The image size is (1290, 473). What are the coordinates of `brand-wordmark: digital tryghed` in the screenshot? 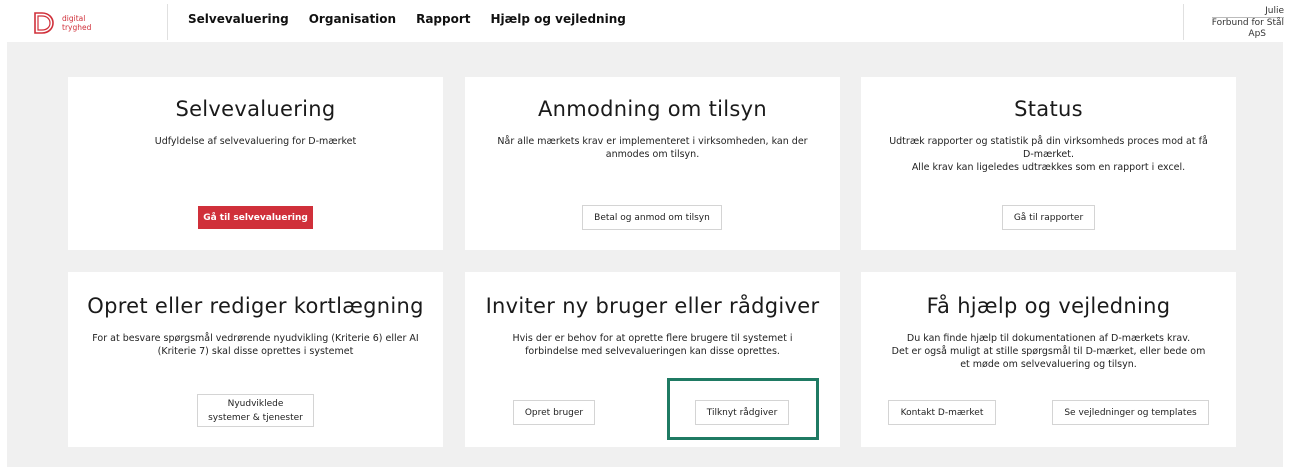 It's located at (76, 23).